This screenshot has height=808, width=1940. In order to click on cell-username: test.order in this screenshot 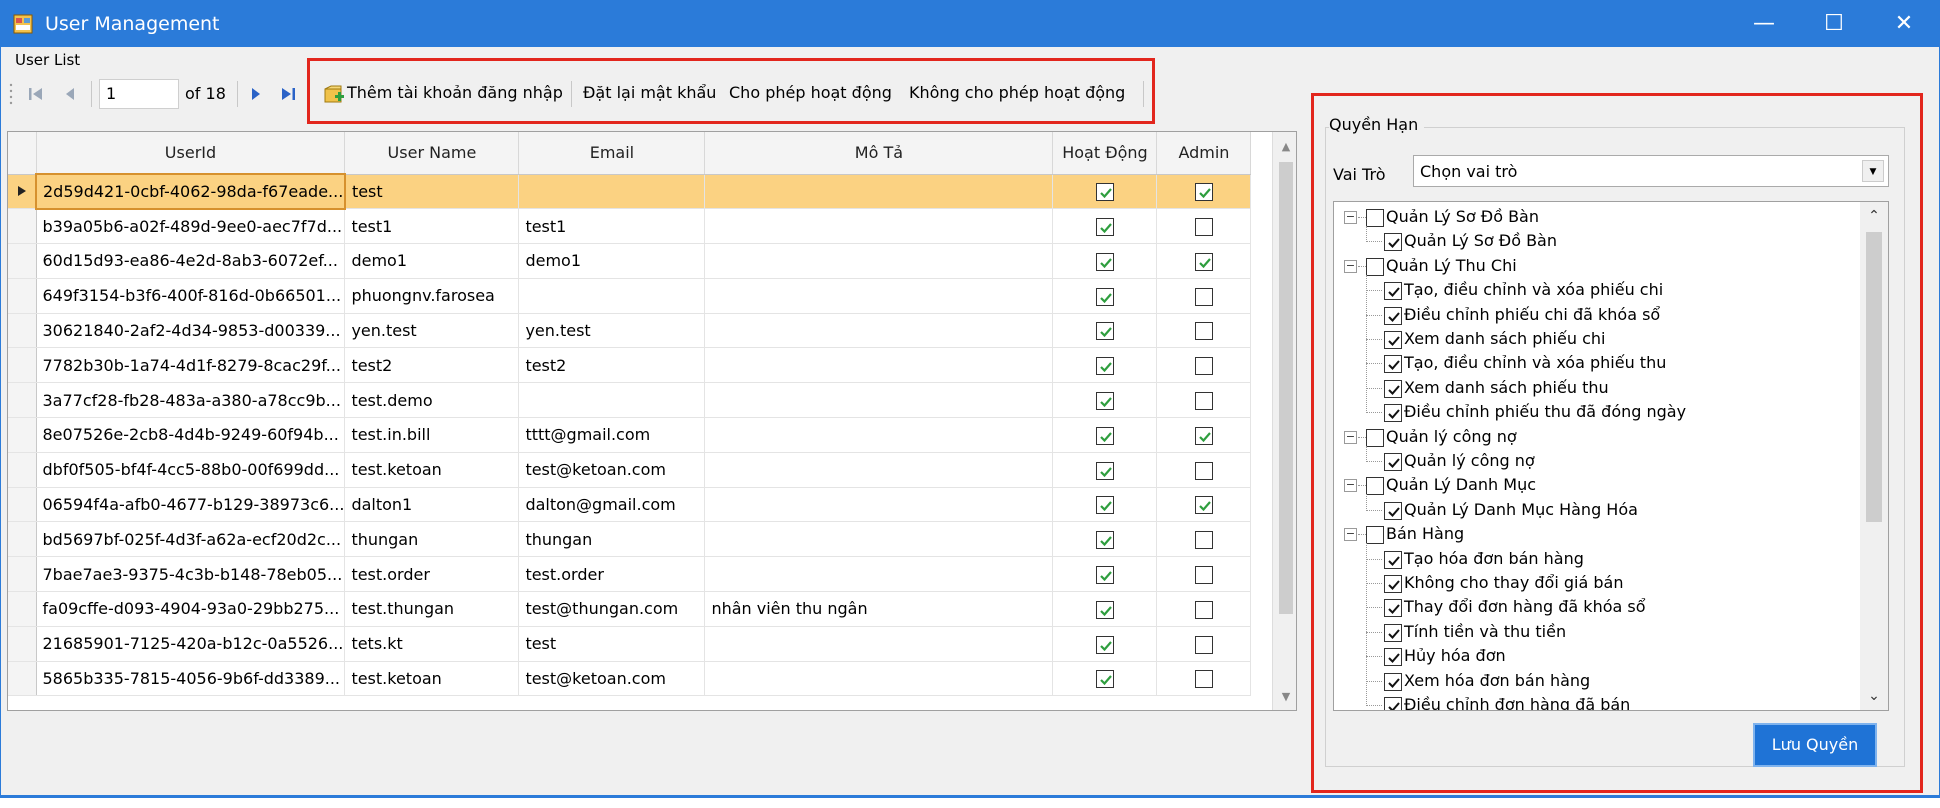, I will do `click(432, 574)`.